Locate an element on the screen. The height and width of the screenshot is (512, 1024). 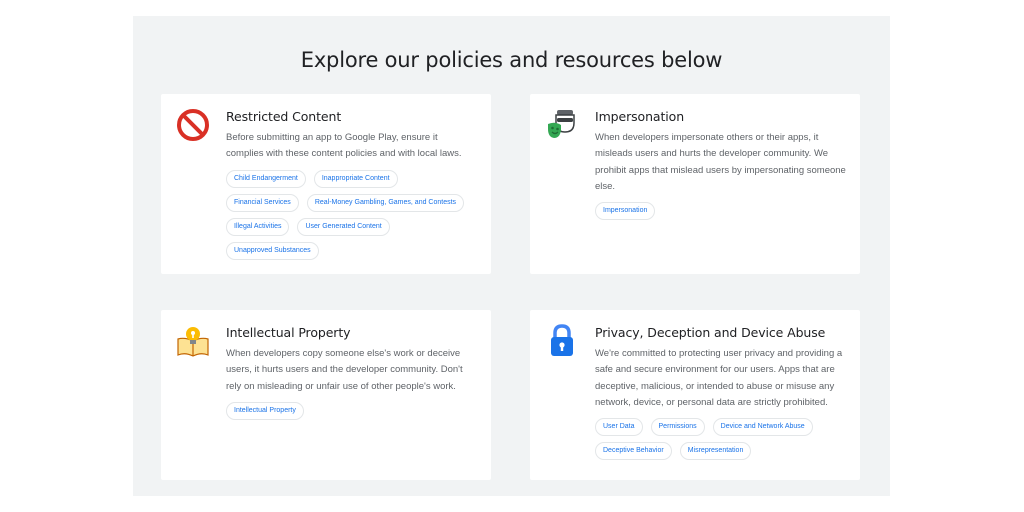
tag-inappropriate-content: Inappropriate Content is located at coordinates (355, 178).